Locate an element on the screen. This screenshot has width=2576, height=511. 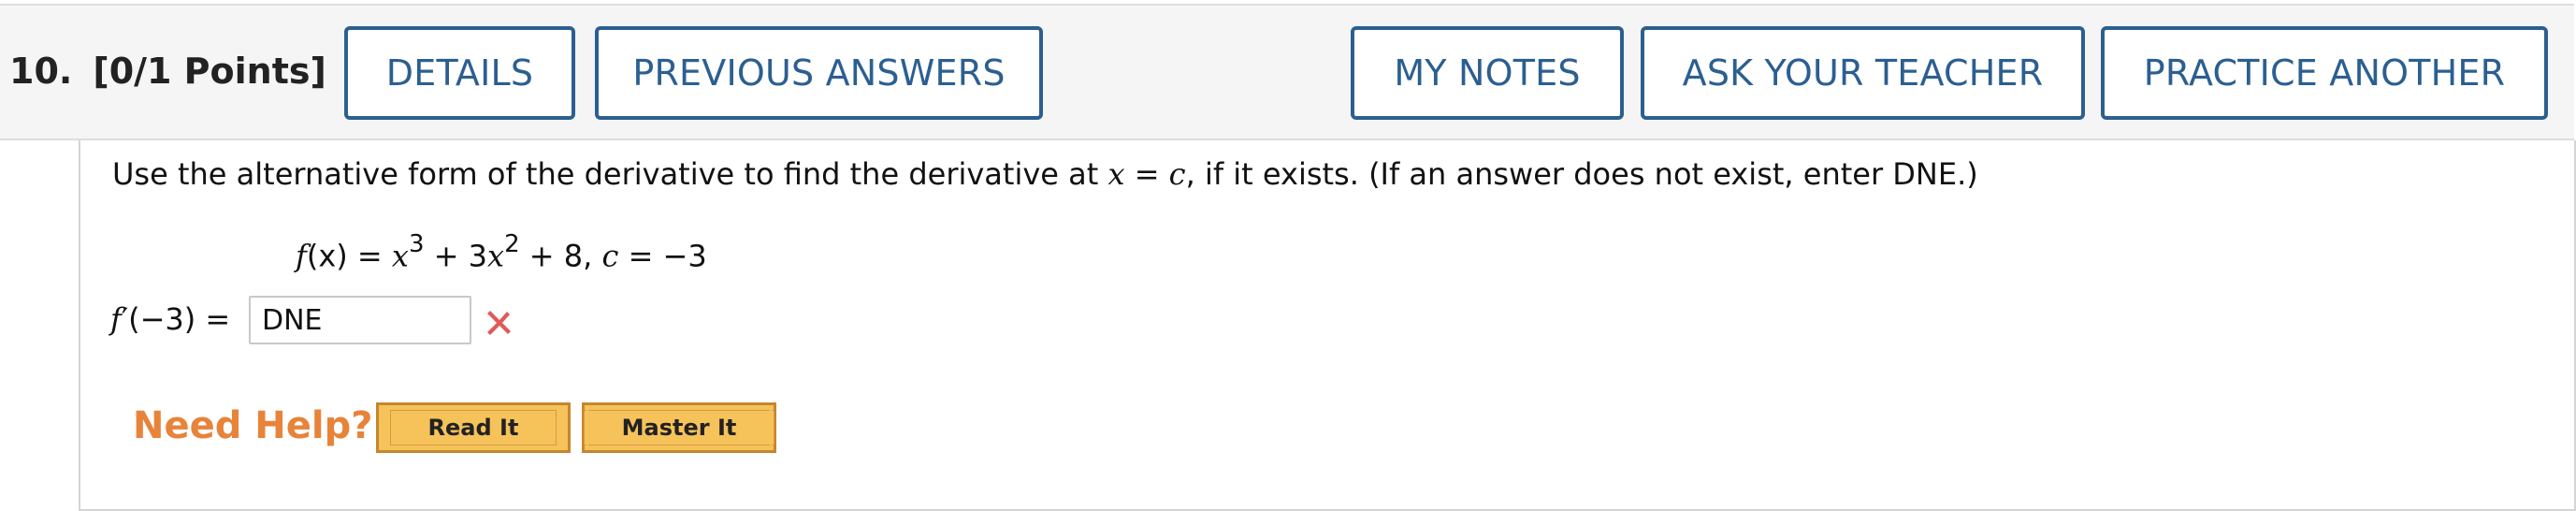
formula-fx: (x) = is located at coordinates (349, 256).